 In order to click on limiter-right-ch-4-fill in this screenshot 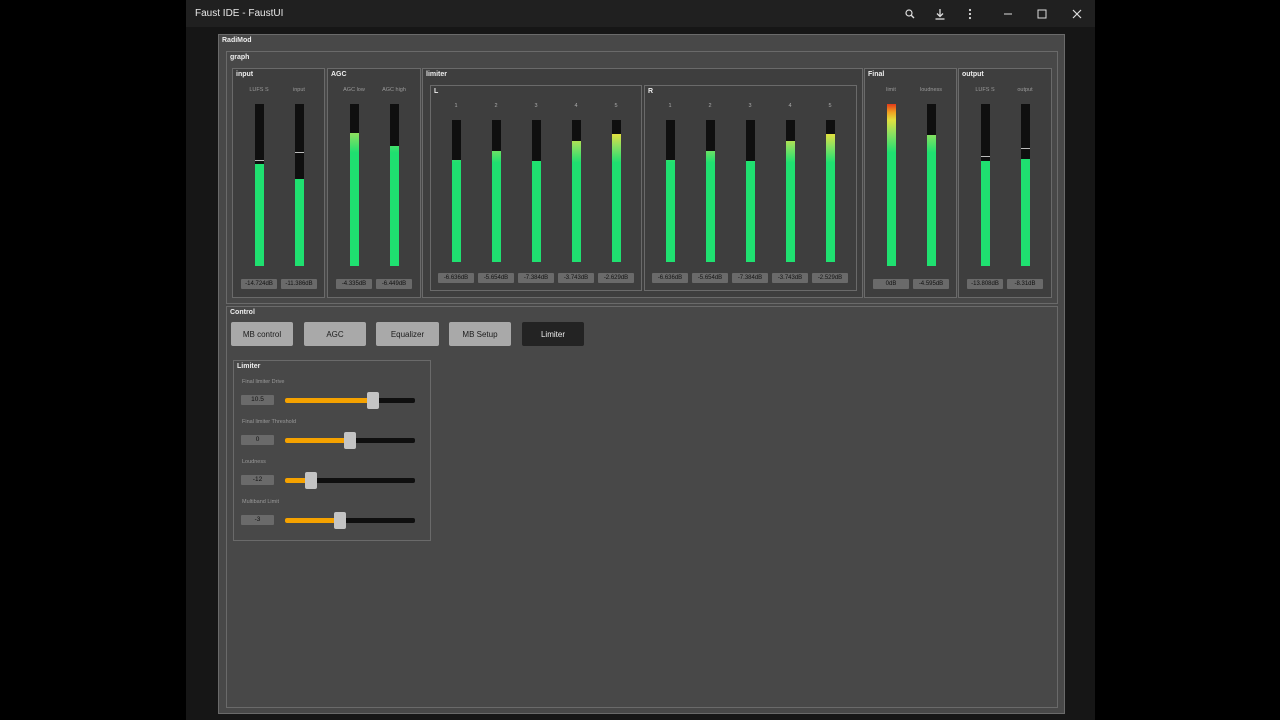, I will do `click(790, 201)`.